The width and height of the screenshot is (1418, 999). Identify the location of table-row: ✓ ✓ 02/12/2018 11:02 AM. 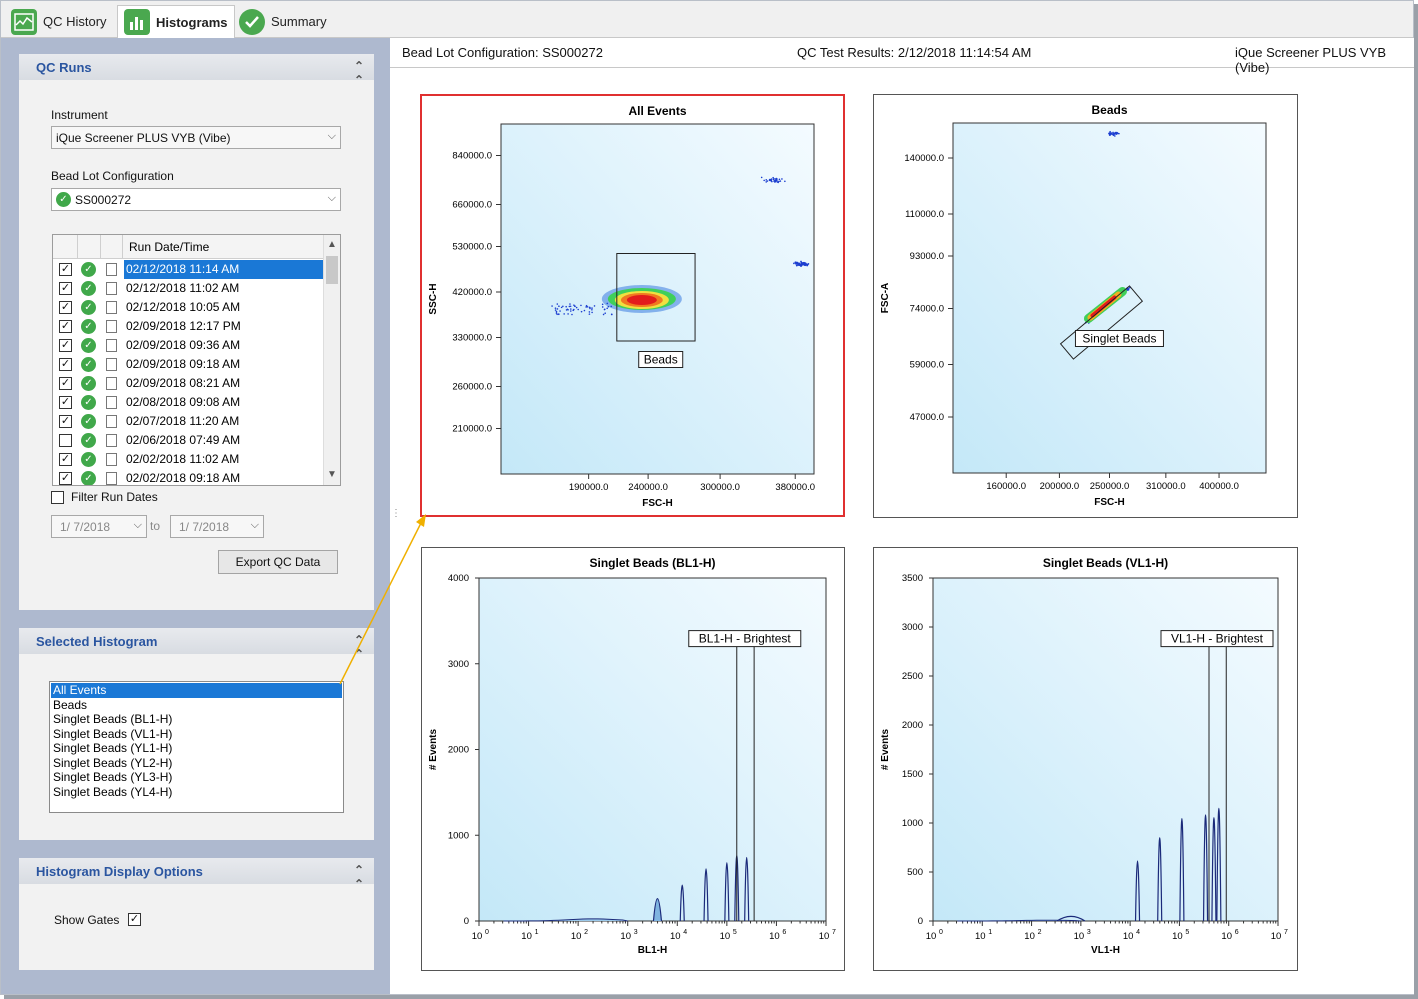
(188, 288).